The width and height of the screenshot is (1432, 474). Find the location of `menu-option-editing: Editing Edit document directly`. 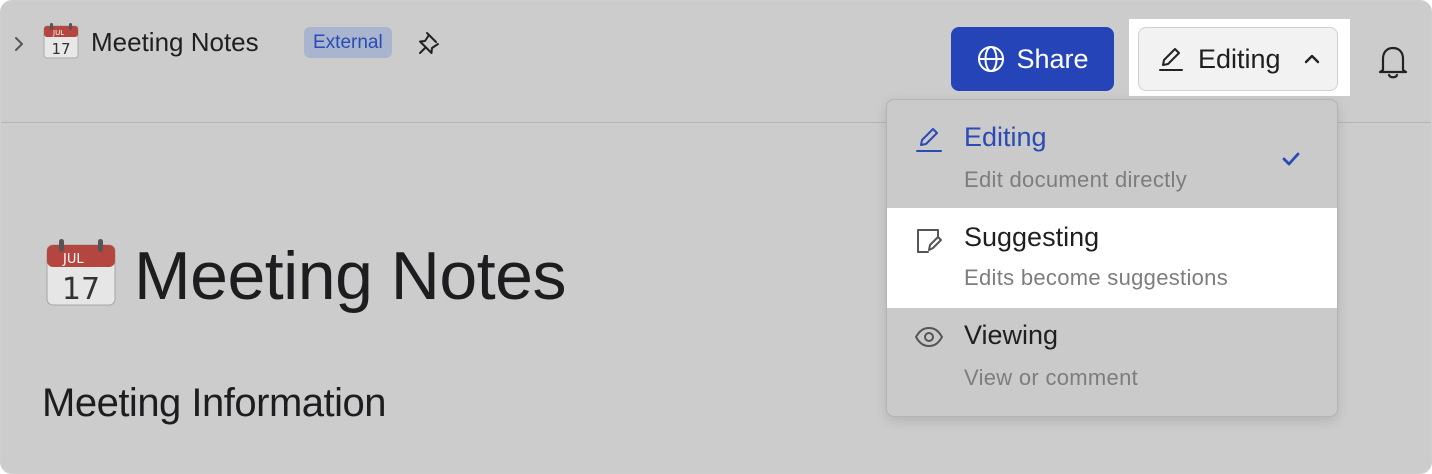

menu-option-editing: Editing Edit document directly is located at coordinates (1112, 150).